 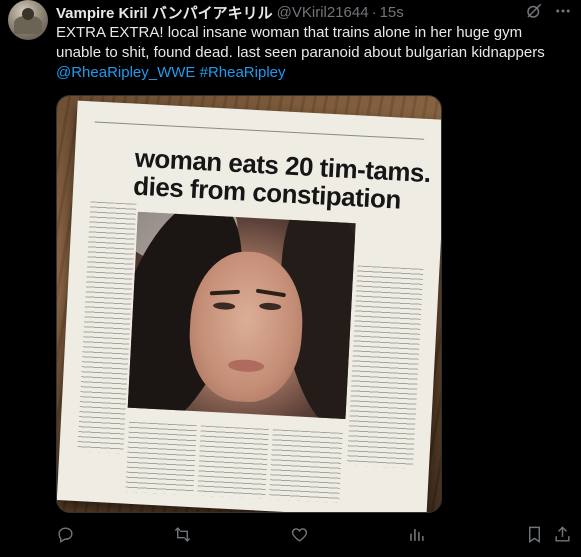 I want to click on display-name: Vampire Kiril バンパイアキリル, so click(x=164, y=12).